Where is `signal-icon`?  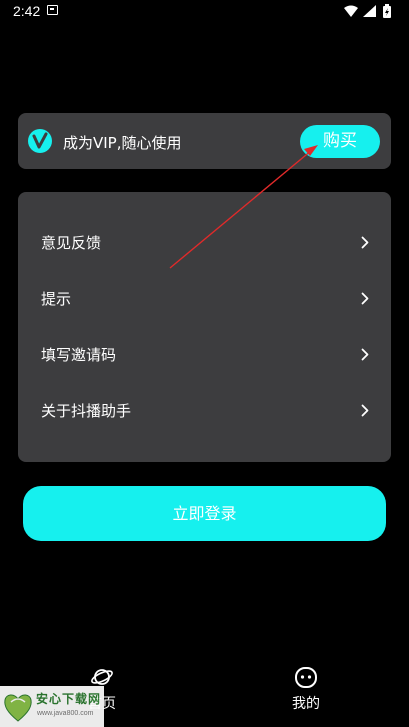 signal-icon is located at coordinates (369, 11).